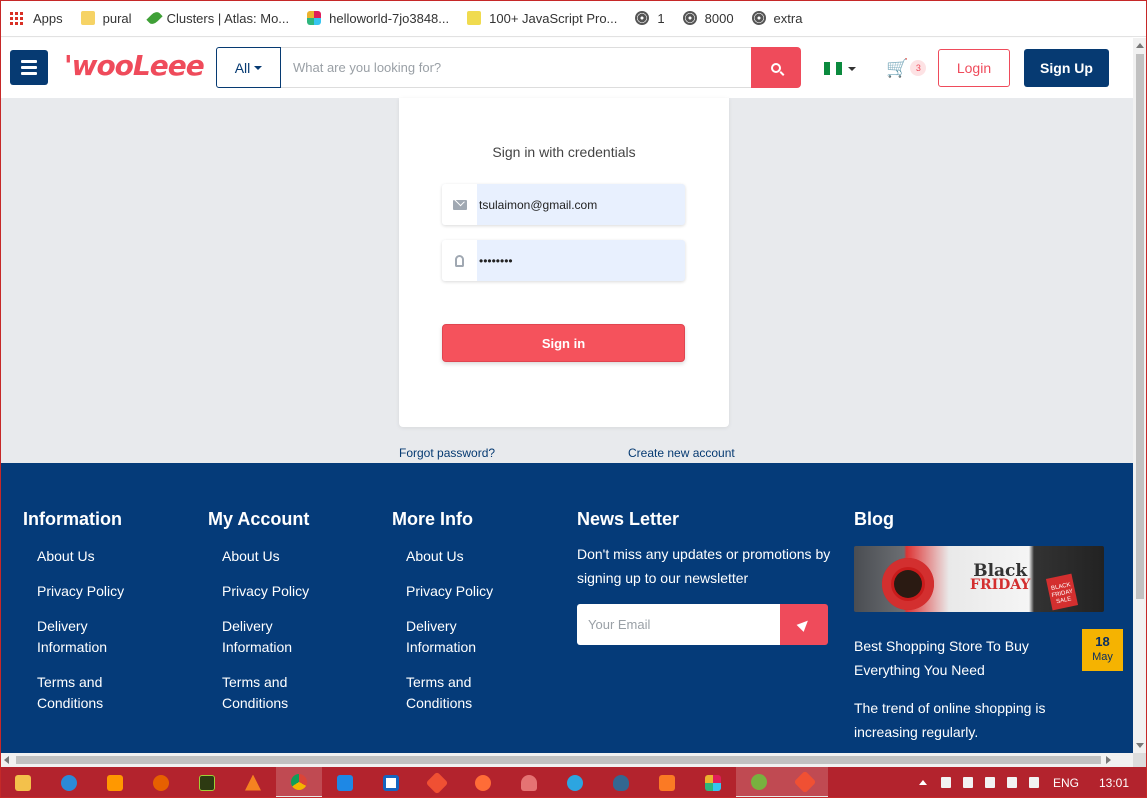  What do you see at coordinates (242, 67) in the screenshot?
I see `category-label: All` at bounding box center [242, 67].